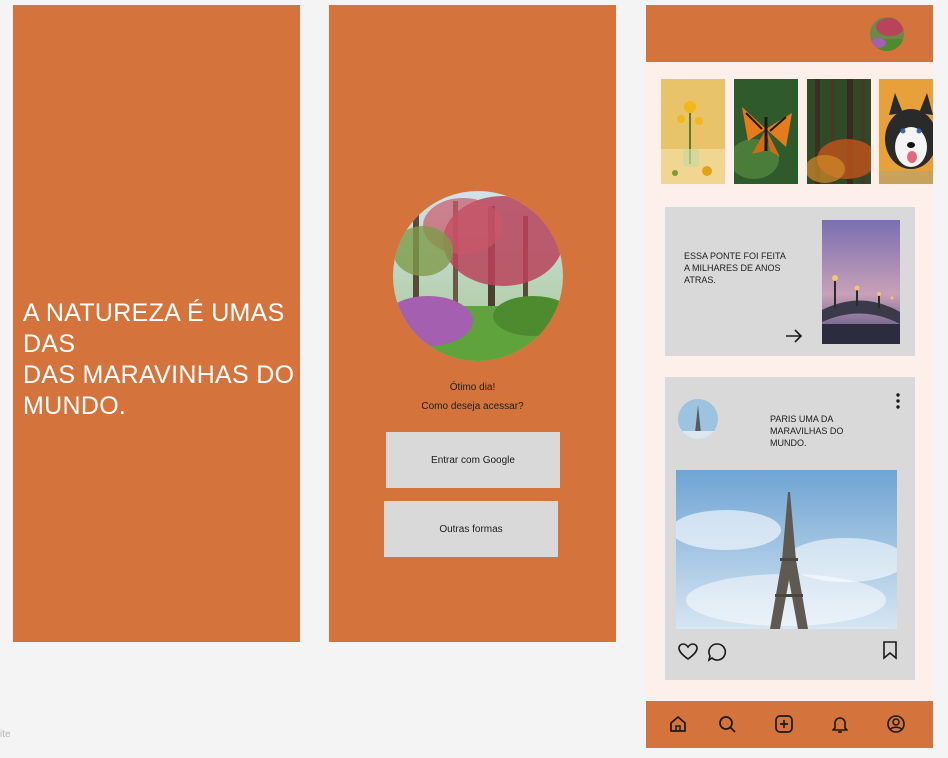  I want to click on google-login-button: Entrar com Google, so click(473, 460).